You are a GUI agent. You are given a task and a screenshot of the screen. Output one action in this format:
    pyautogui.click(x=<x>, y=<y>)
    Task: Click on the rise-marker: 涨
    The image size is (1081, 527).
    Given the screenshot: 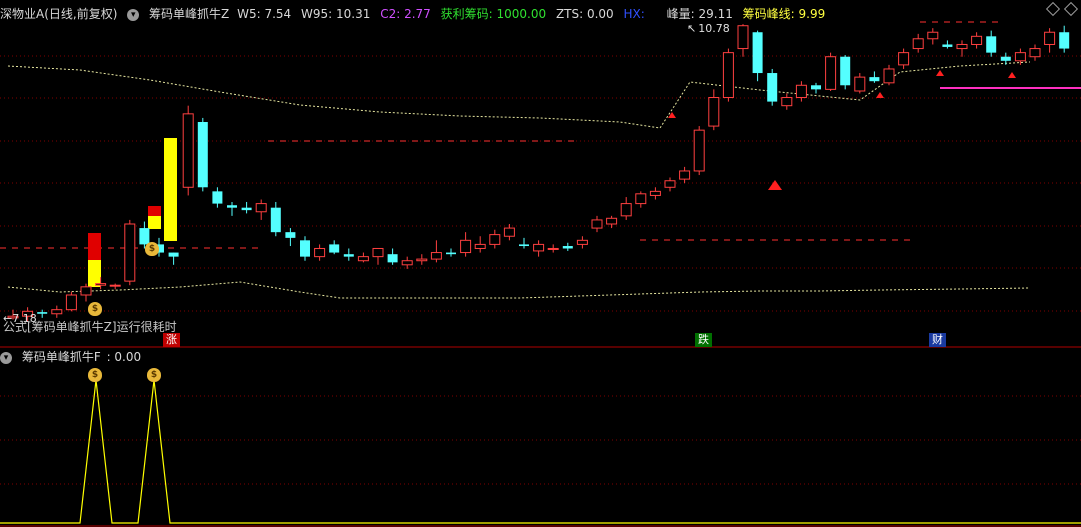 What is the action you would take?
    pyautogui.click(x=171, y=340)
    